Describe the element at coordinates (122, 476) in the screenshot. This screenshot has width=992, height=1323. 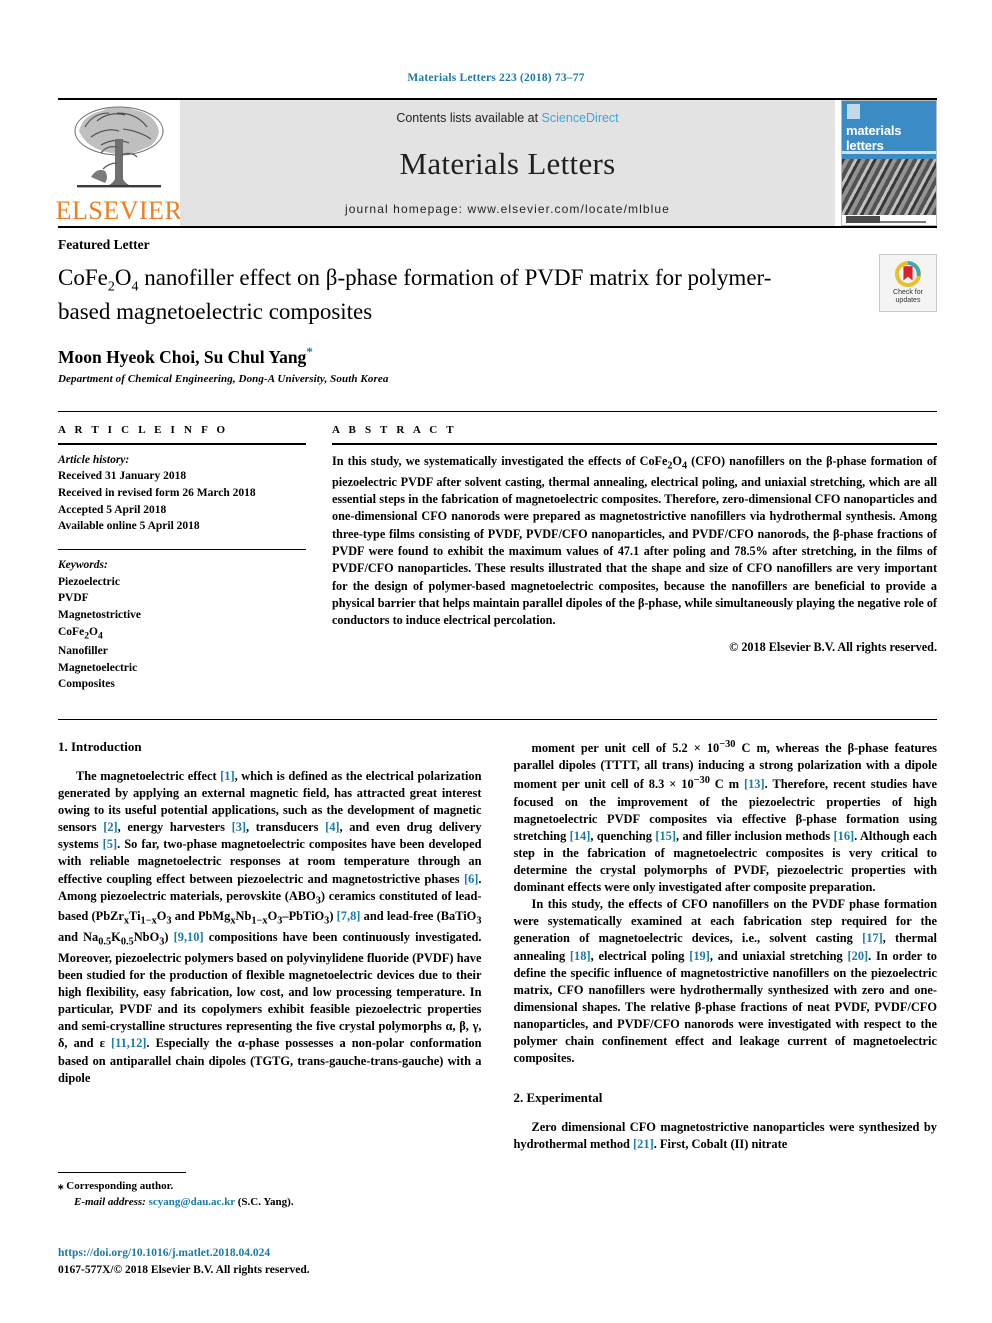
I see `history-item: Received 31 January 2018` at that location.